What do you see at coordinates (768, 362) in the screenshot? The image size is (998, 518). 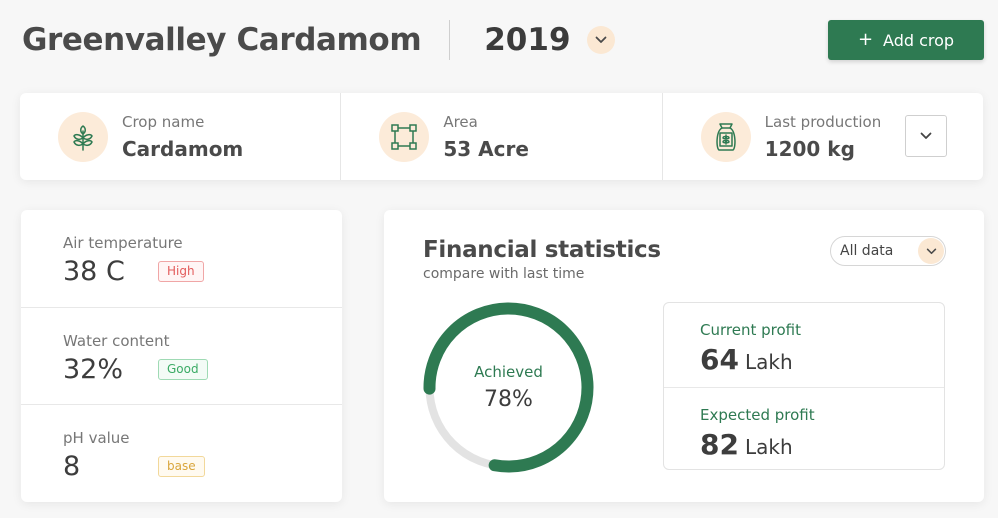 I see `current-profit-unit: Lakh` at bounding box center [768, 362].